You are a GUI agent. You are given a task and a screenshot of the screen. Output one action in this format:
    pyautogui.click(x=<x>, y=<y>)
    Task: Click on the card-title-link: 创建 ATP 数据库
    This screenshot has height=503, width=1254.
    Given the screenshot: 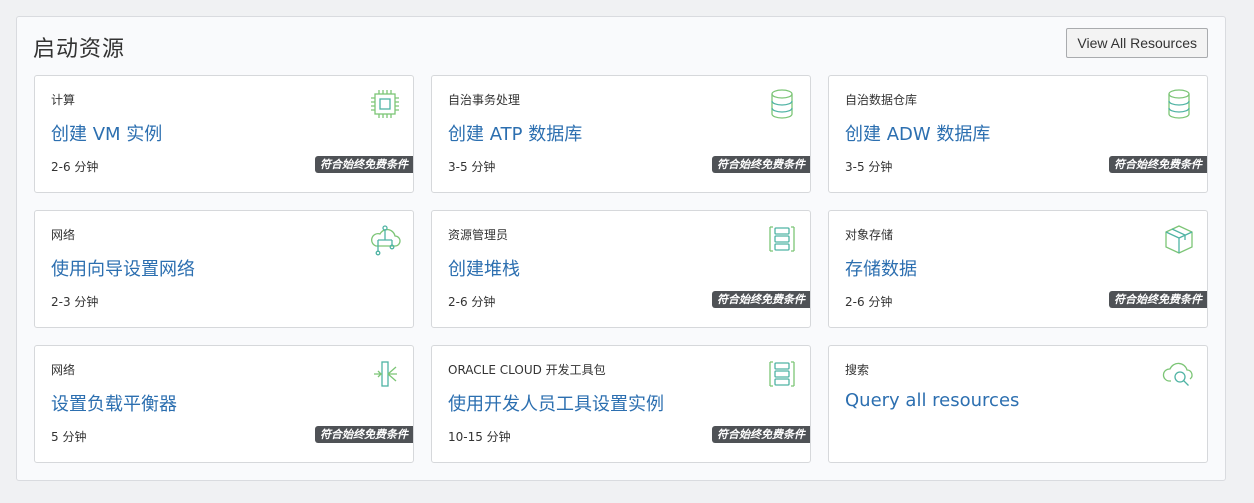 What is the action you would take?
    pyautogui.click(x=515, y=133)
    